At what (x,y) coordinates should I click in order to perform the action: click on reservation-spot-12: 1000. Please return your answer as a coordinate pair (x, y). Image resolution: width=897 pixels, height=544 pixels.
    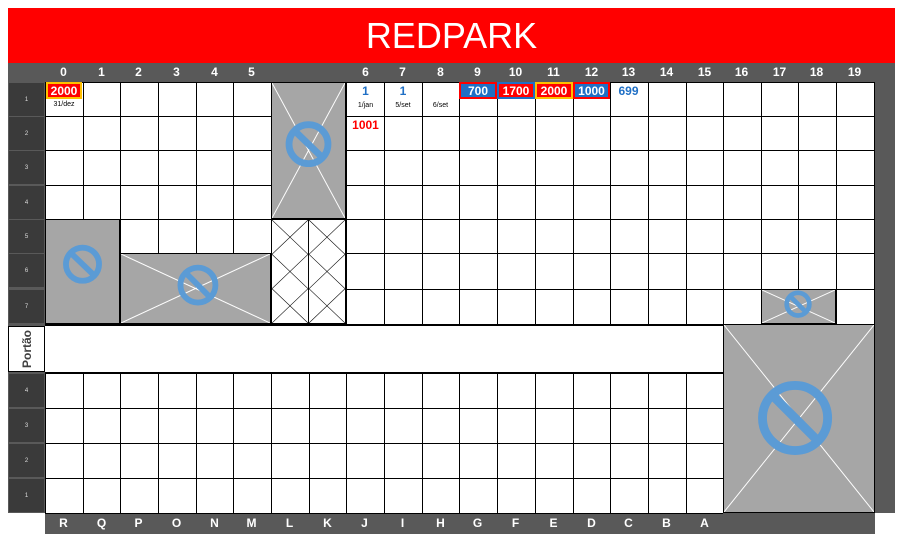
    Looking at the image, I should click on (591, 90).